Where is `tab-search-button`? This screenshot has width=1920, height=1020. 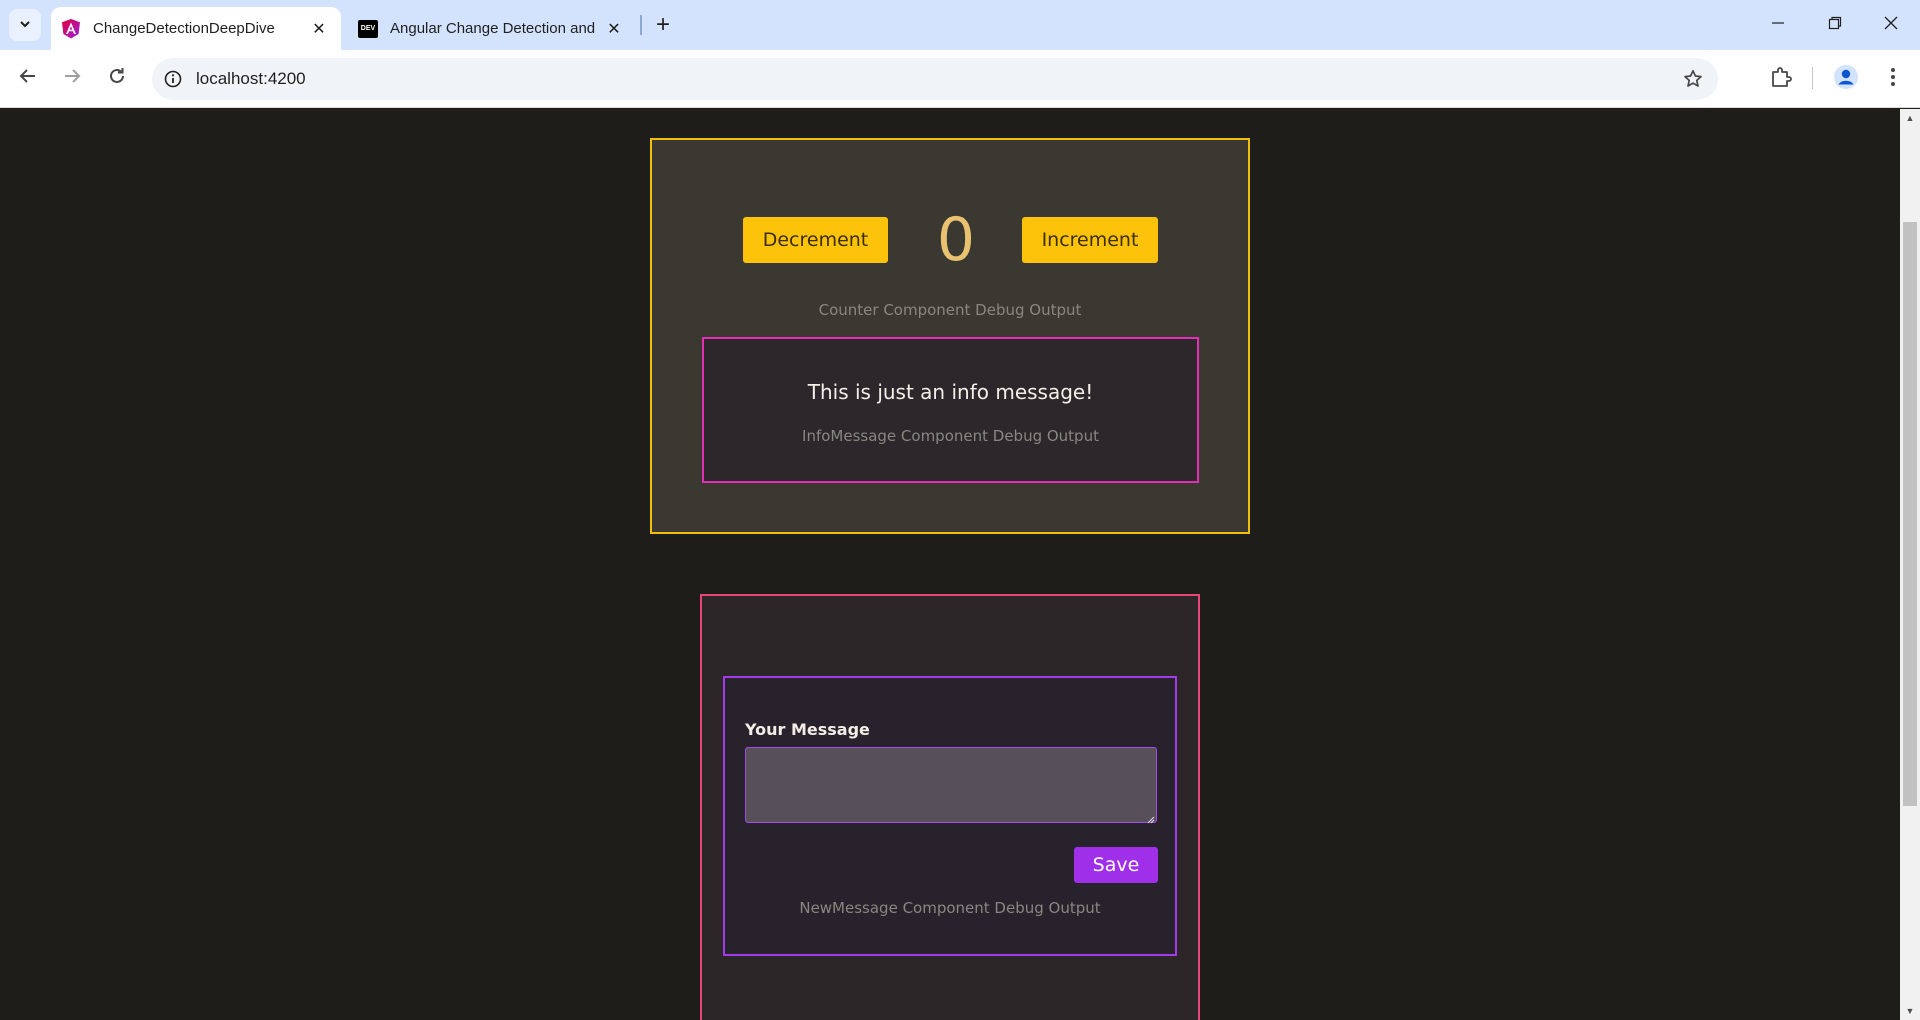
tab-search-button is located at coordinates (25, 25).